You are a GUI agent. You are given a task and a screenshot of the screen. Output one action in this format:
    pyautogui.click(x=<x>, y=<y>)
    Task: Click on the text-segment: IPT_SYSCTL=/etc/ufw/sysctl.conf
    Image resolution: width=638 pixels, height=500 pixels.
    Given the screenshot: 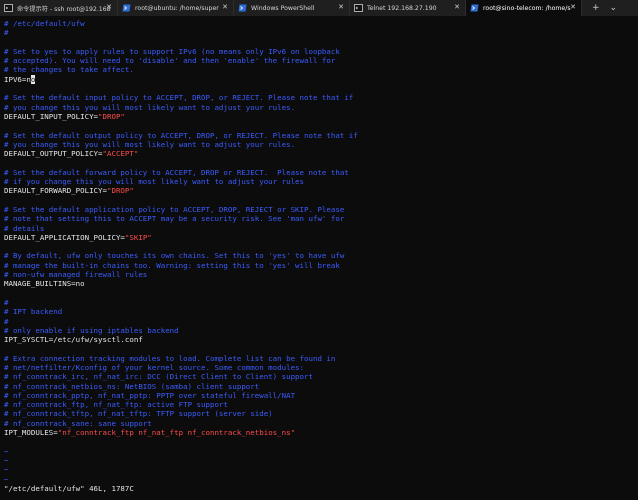 What is the action you would take?
    pyautogui.click(x=73, y=340)
    